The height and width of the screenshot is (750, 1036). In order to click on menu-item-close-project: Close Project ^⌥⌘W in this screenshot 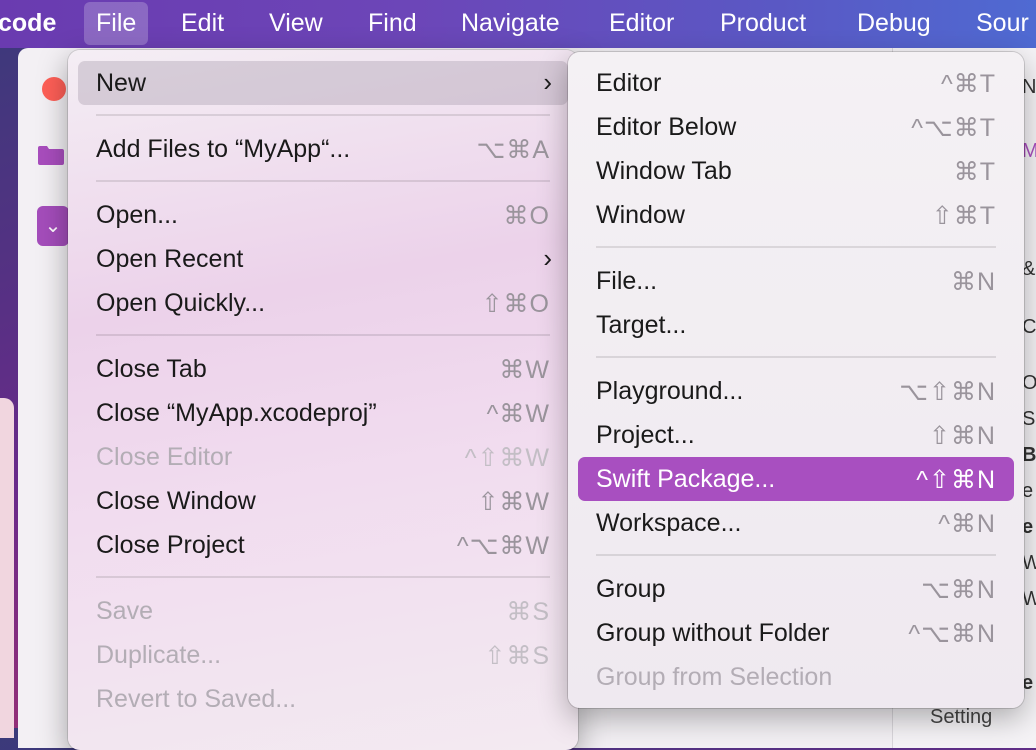, I will do `click(323, 545)`.